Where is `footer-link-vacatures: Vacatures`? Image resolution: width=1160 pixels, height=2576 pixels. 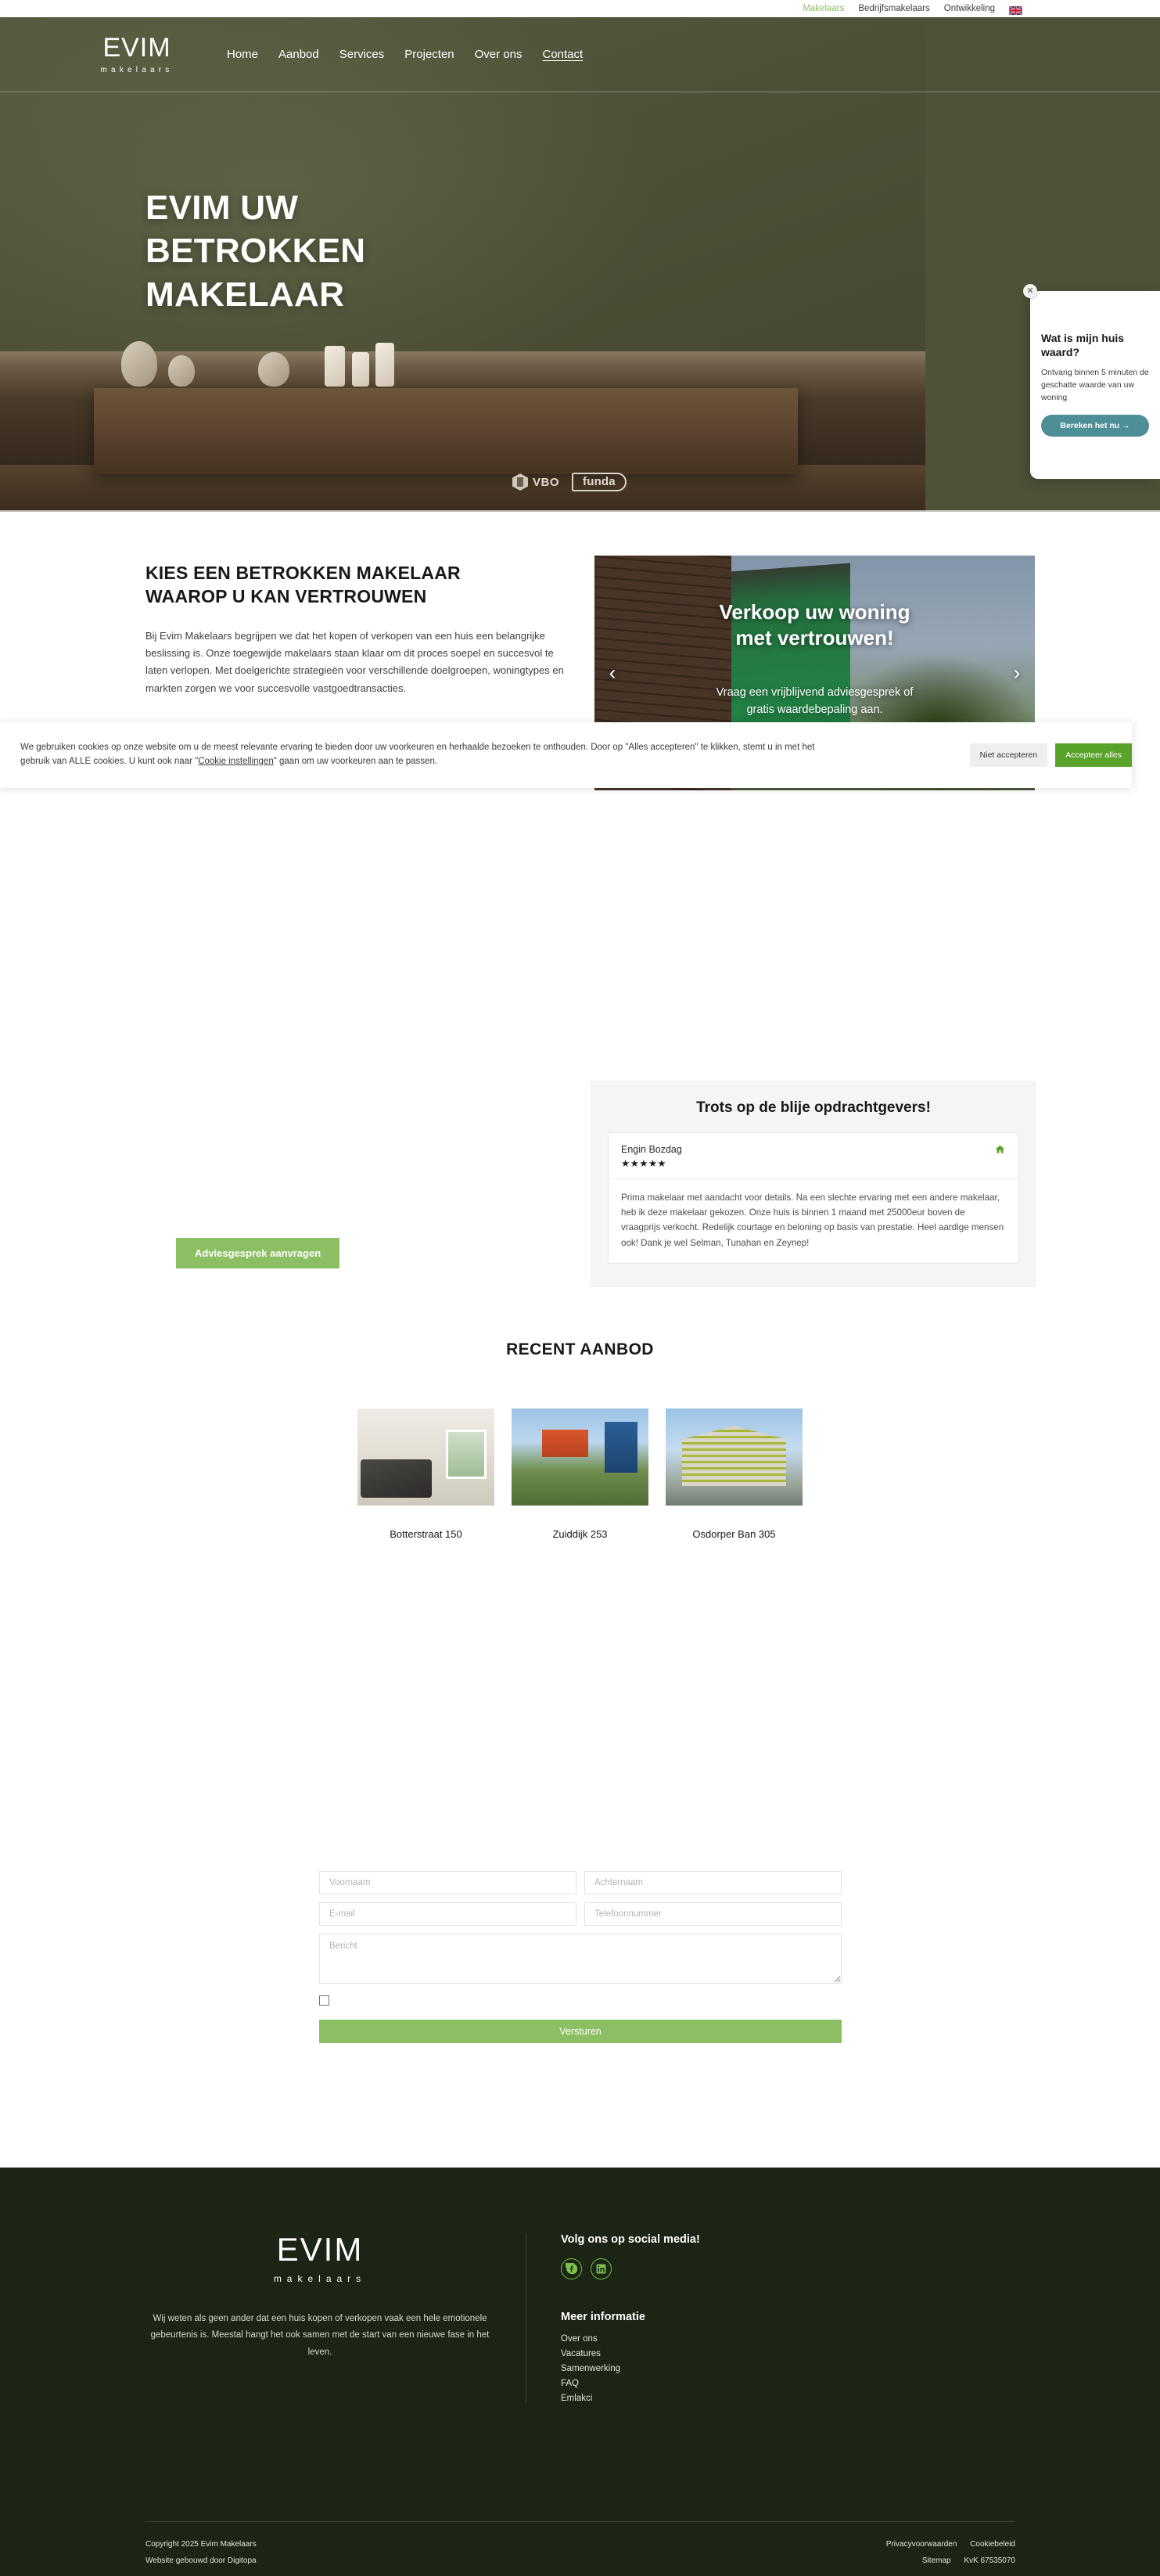
footer-link-vacatures: Vacatures is located at coordinates (788, 2353).